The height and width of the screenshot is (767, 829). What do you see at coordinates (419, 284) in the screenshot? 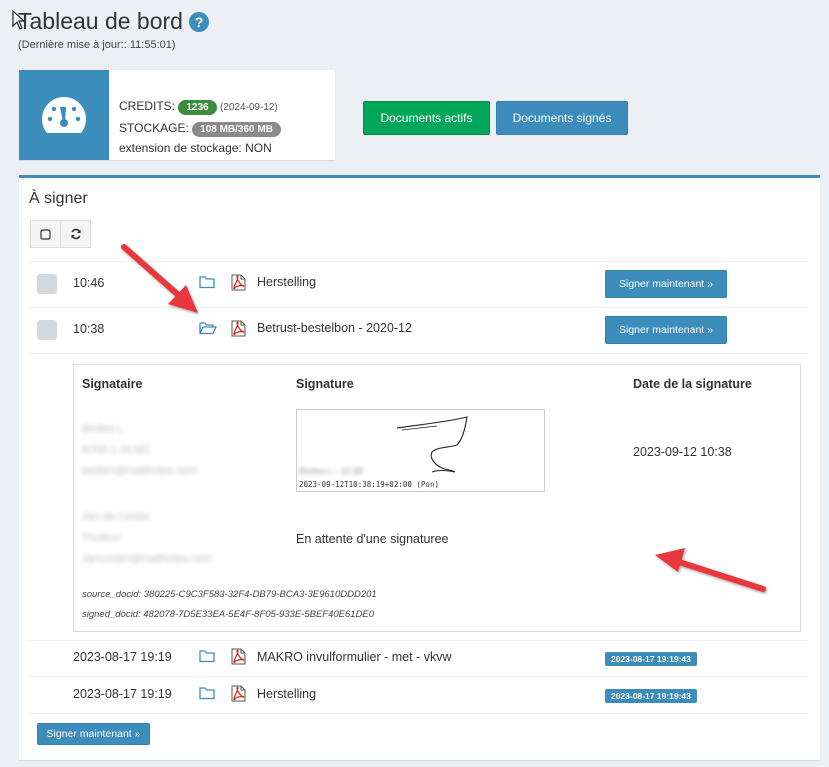
I see `pending-document-row: 10:46 Herstelling Signer maintenant »` at bounding box center [419, 284].